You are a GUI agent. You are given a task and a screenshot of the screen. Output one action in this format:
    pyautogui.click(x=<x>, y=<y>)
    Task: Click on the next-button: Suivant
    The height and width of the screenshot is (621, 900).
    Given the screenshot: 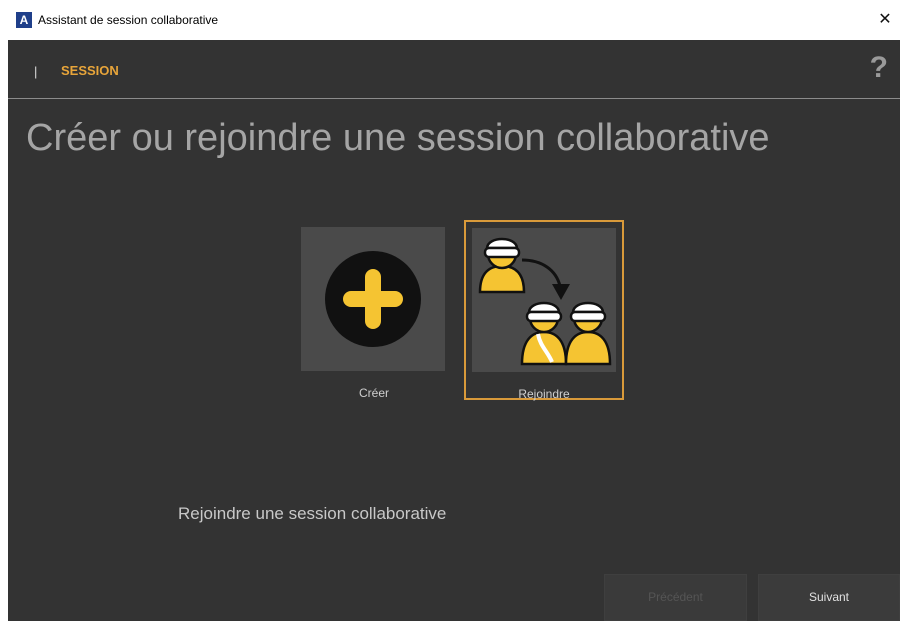 What is the action you would take?
    pyautogui.click(x=829, y=597)
    